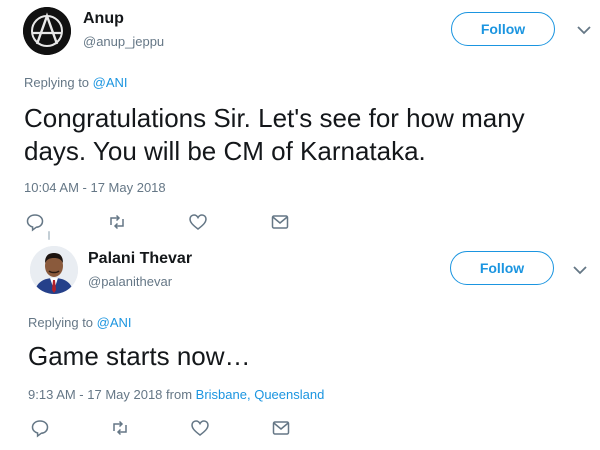 The height and width of the screenshot is (450, 600). I want to click on anarchy-logo-icon, so click(47, 31).